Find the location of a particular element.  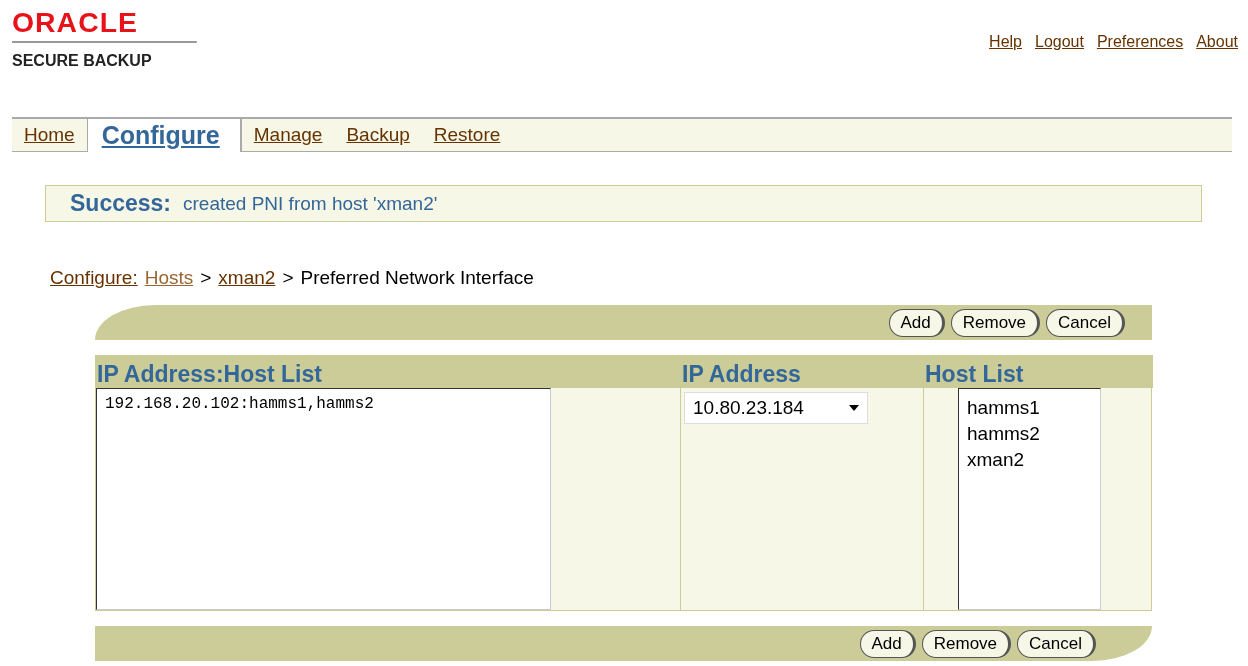

breadcrumb-link: Hosts is located at coordinates (169, 278).